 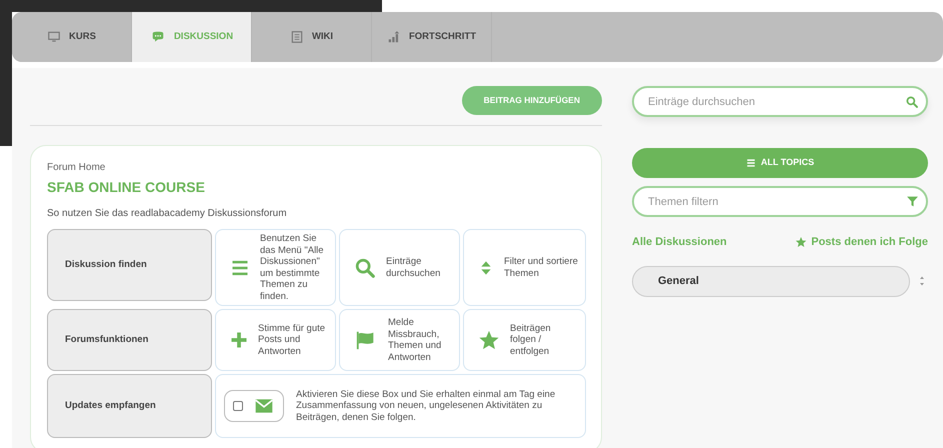 What do you see at coordinates (532, 100) in the screenshot?
I see `add-post-button: BEITRAG HINZUFÜGEN` at bounding box center [532, 100].